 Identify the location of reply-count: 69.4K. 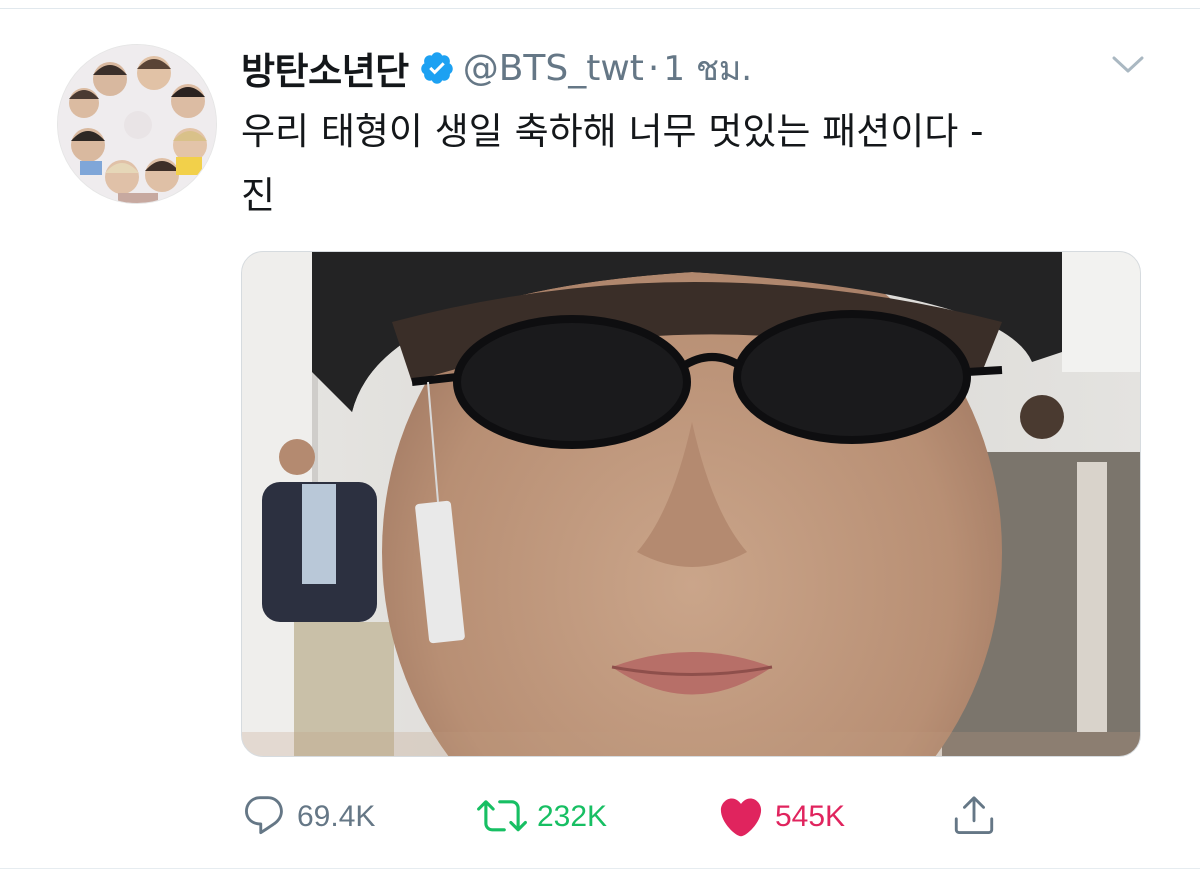
(336, 816).